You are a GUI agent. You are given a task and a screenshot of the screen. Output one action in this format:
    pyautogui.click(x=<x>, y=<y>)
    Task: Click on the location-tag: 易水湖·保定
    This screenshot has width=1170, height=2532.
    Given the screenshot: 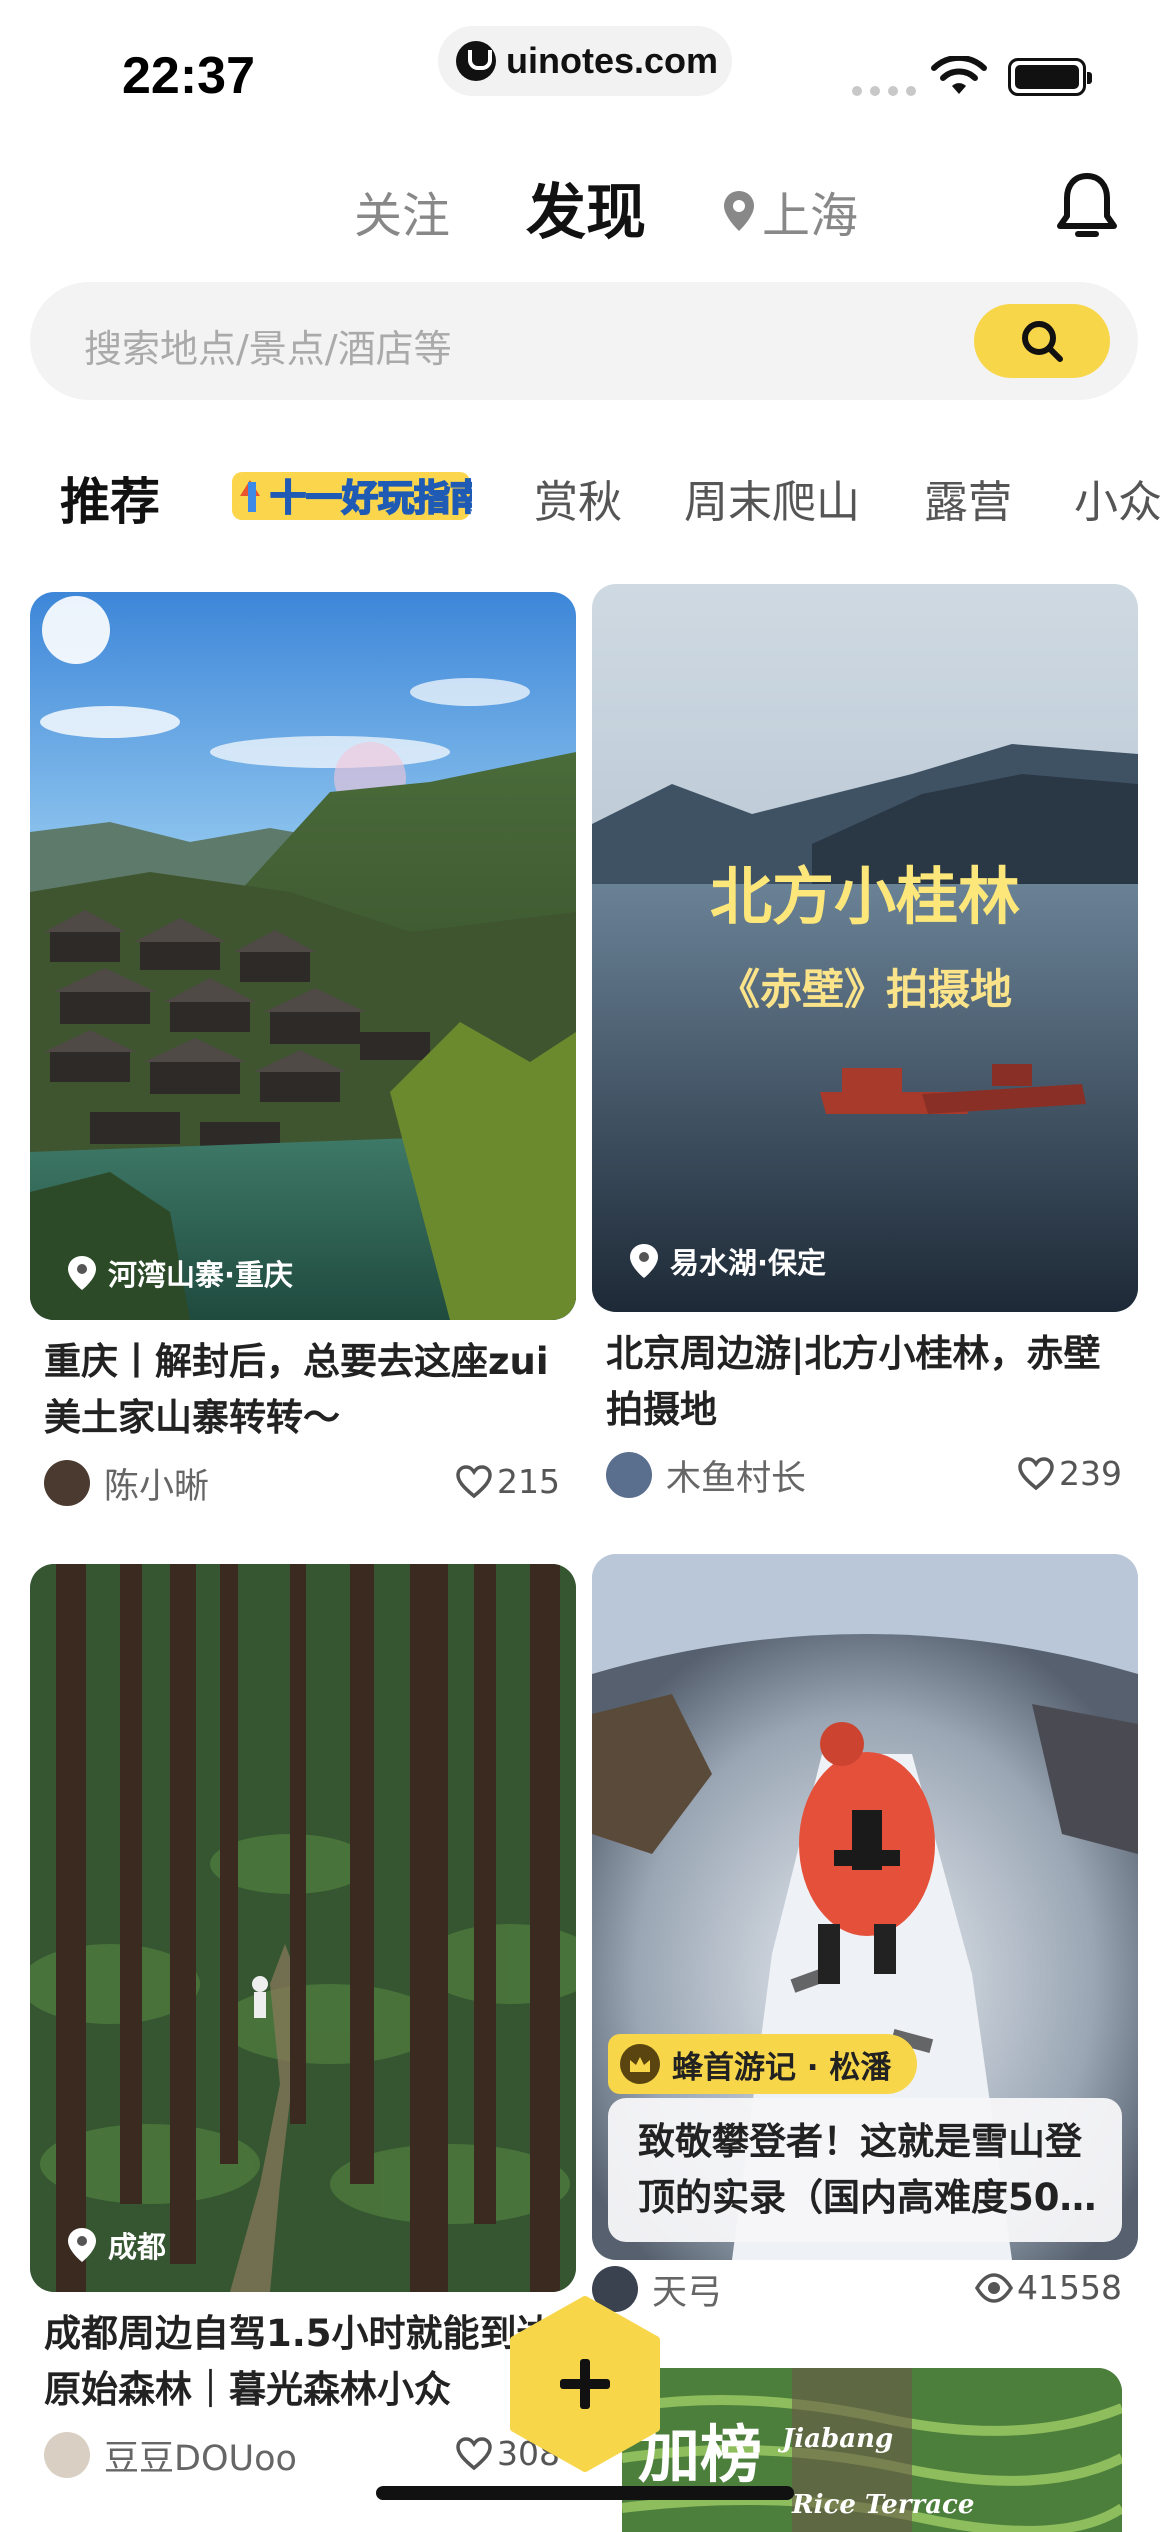 What is the action you would take?
    pyautogui.click(x=727, y=1261)
    